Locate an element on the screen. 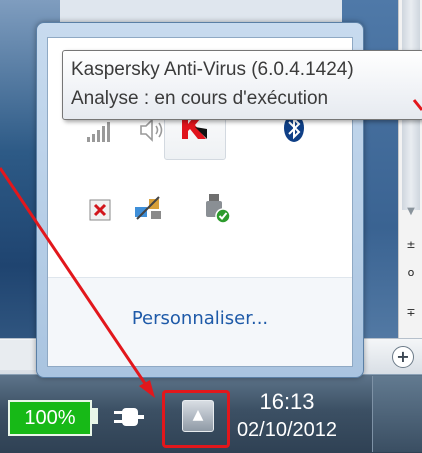 This screenshot has width=422, height=453. usb-safe-remove-icon is located at coordinates (216, 208).